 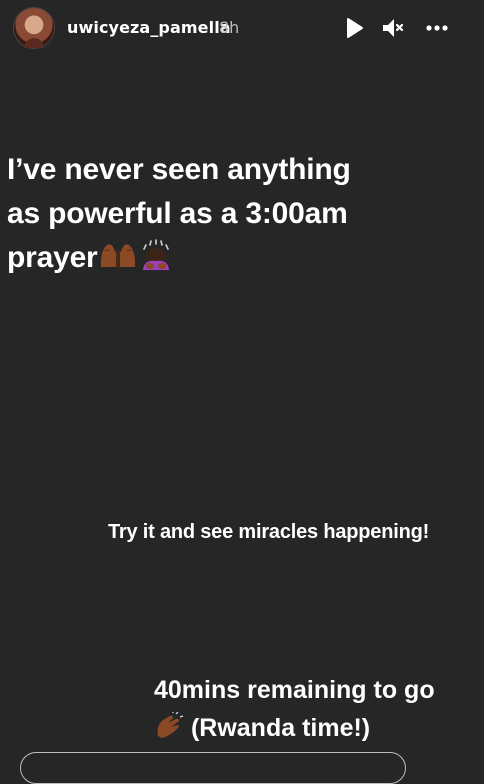 What do you see at coordinates (437, 28) in the screenshot?
I see `more-options-icon` at bounding box center [437, 28].